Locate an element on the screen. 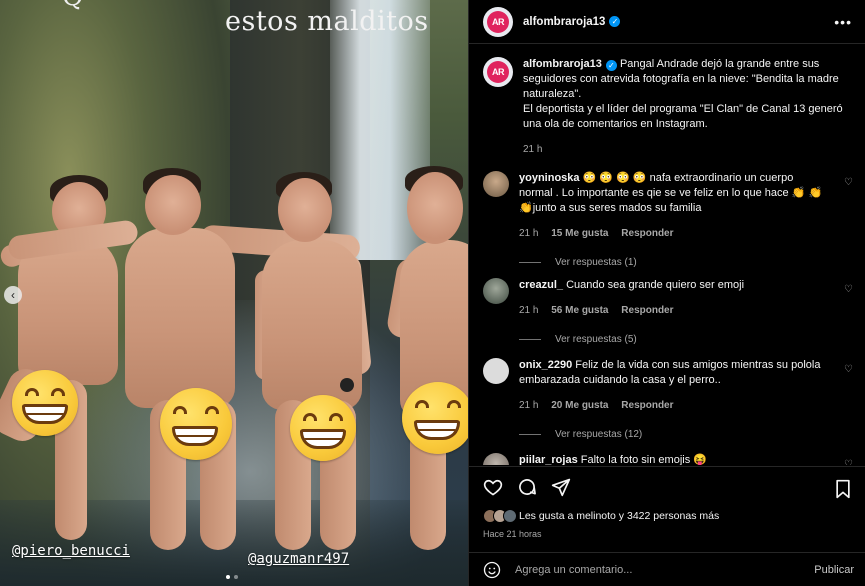  overlay-partial-text: Q is located at coordinates (72, 6).